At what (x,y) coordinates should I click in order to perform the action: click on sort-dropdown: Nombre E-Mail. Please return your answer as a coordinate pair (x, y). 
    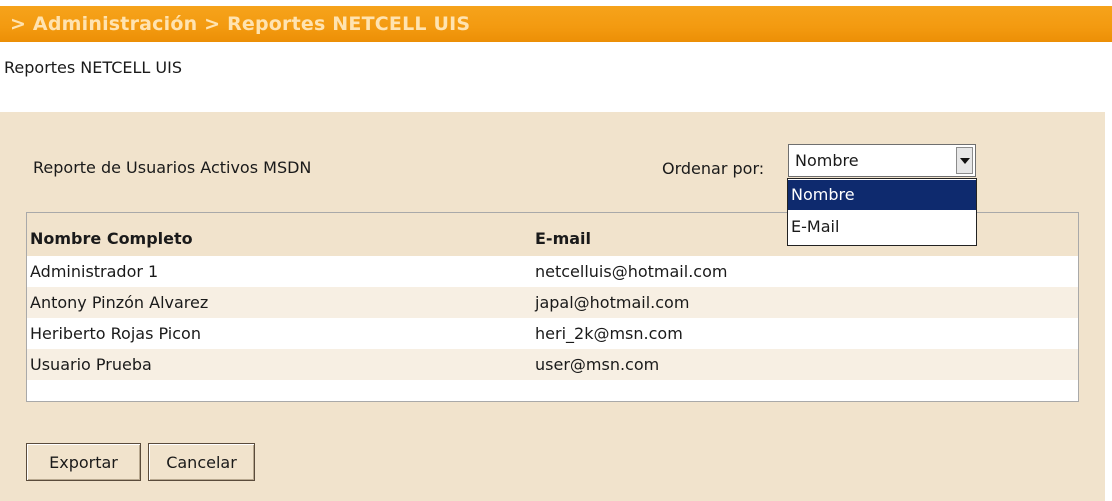
    Looking at the image, I should click on (882, 212).